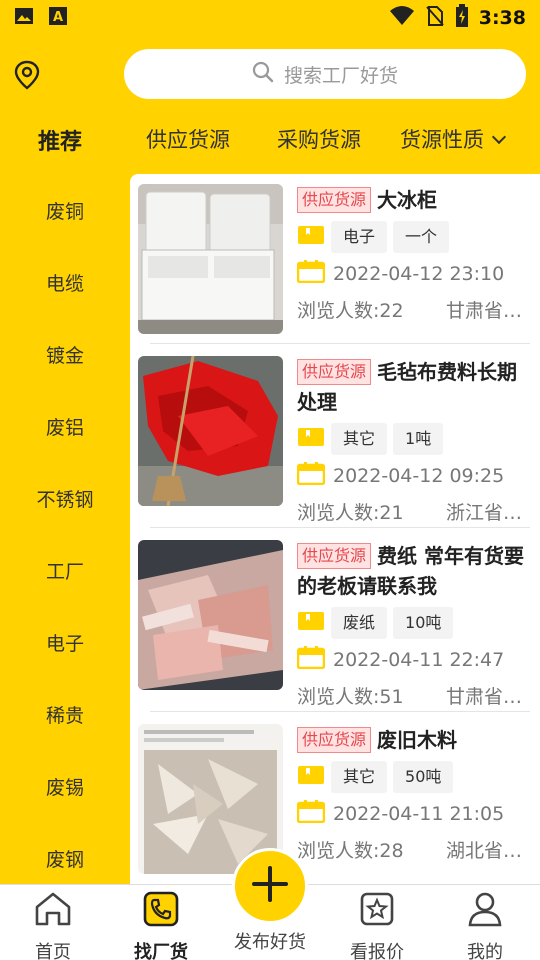 This screenshot has width=540, height=960. I want to click on no-sim-icon, so click(435, 18).